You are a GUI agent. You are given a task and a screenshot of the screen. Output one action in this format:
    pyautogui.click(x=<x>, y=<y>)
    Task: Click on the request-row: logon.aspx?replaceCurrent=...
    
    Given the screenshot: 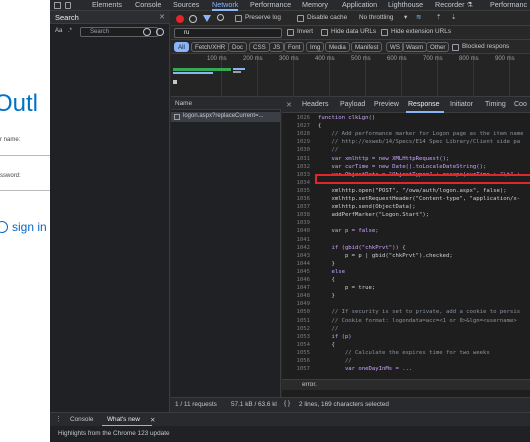 What is the action you would take?
    pyautogui.click(x=226, y=117)
    